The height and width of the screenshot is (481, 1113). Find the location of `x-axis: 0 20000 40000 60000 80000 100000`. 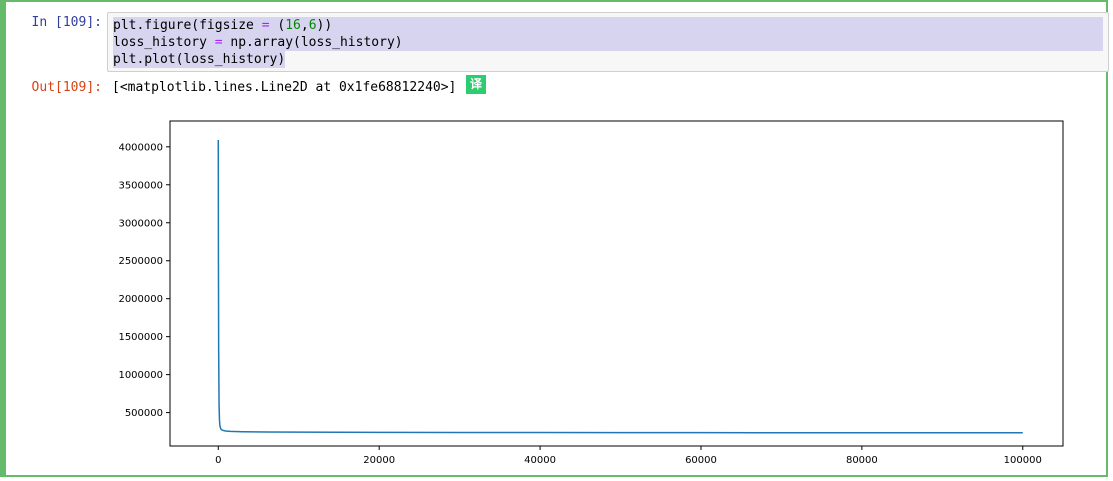

x-axis: 0 20000 40000 60000 80000 100000 is located at coordinates (628, 456).